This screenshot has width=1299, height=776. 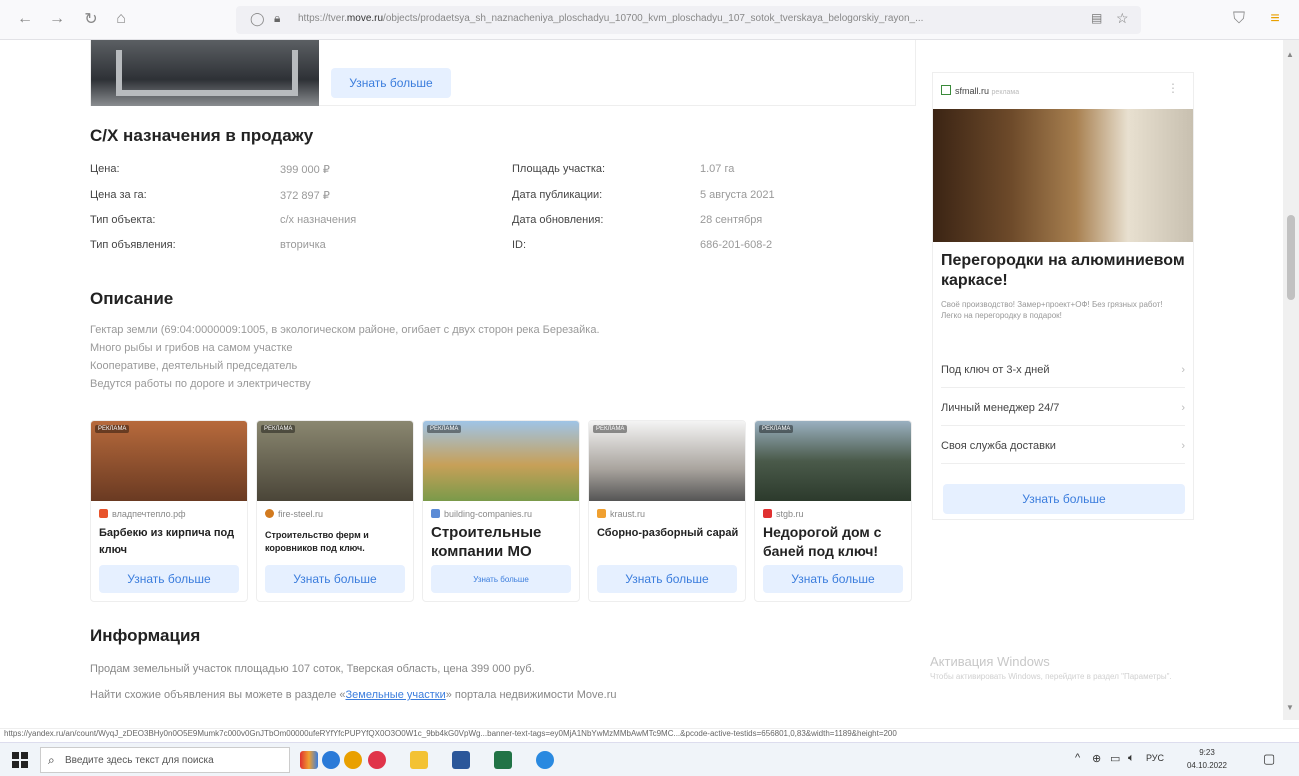 I want to click on land-plots-link: Земельные участки, so click(x=396, y=695).